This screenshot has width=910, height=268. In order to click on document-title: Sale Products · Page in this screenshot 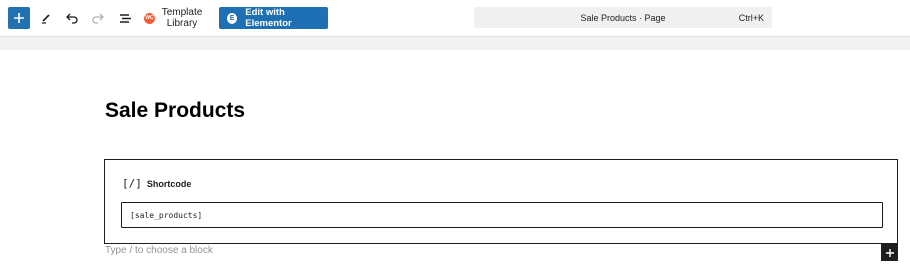, I will do `click(623, 18)`.